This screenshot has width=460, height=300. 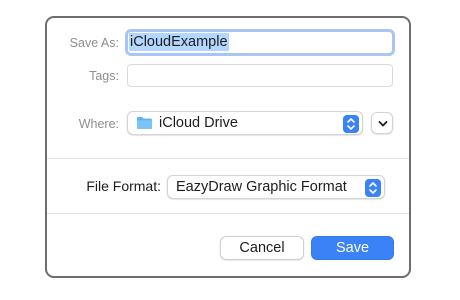 What do you see at coordinates (94, 43) in the screenshot?
I see `save-as-label: Save As:` at bounding box center [94, 43].